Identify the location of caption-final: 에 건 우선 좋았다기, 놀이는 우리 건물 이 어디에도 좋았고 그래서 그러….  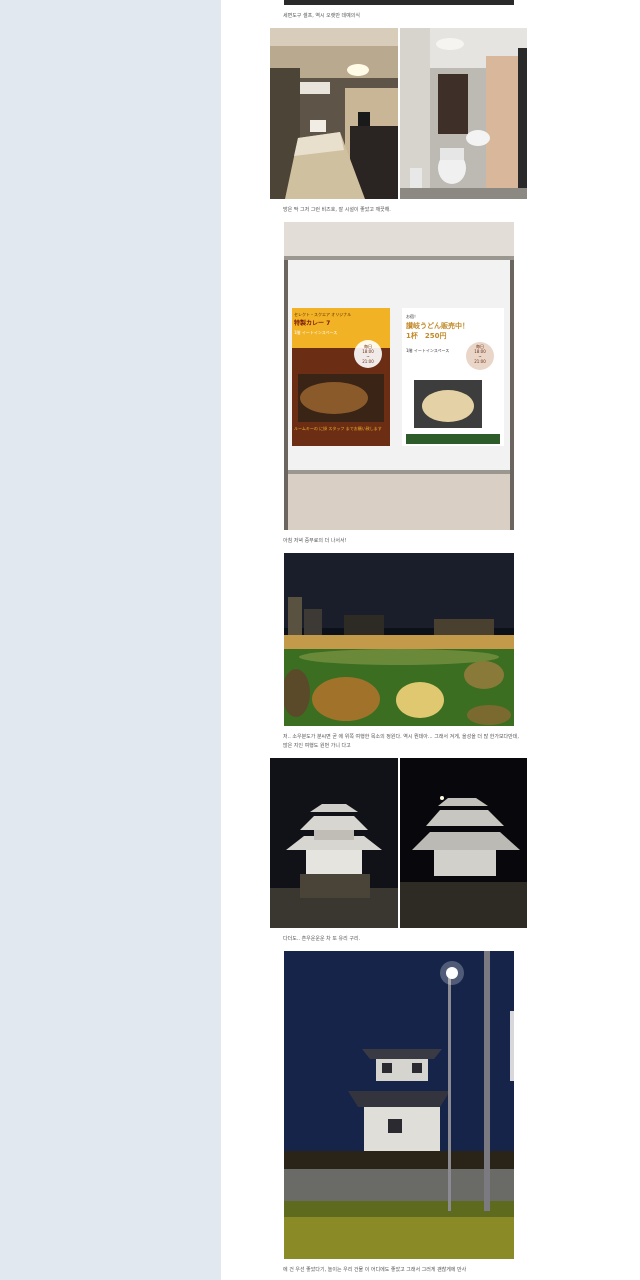
(375, 1270).